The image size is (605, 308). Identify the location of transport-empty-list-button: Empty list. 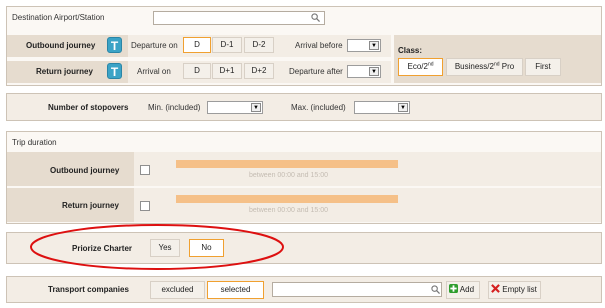
(514, 290).